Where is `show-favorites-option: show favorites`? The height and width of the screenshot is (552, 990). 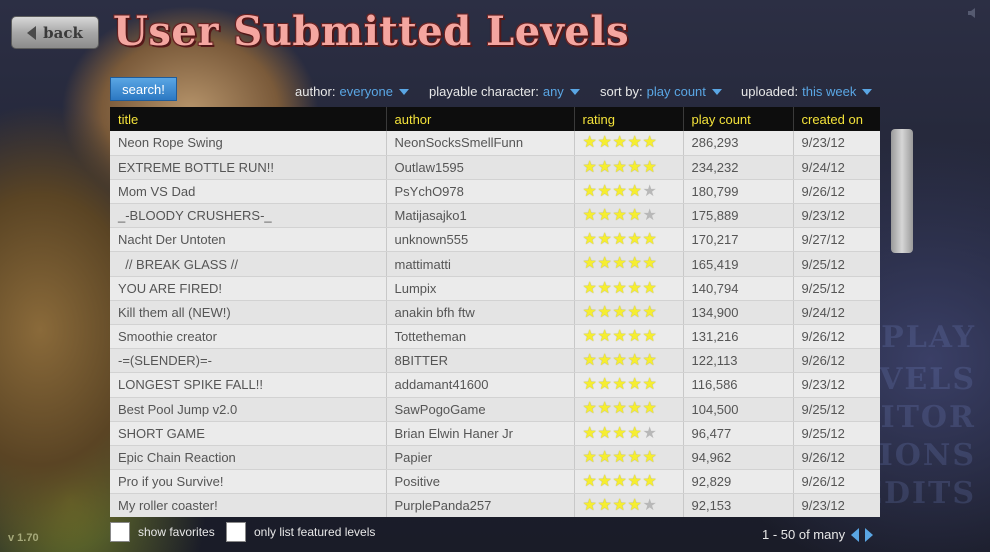
show-favorites-option: show favorites is located at coordinates (162, 532).